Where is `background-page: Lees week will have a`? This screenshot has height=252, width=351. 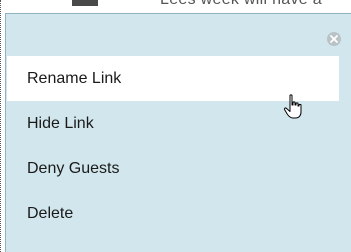
background-page: Lees week will have a is located at coordinates (175, 7).